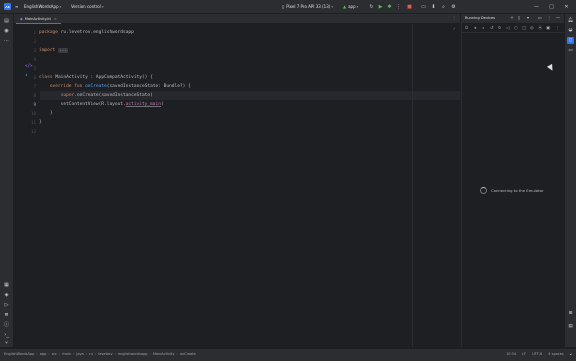 The height and width of the screenshot is (361, 576). I want to click on rotate-right-icon: ↻, so click(500, 27).